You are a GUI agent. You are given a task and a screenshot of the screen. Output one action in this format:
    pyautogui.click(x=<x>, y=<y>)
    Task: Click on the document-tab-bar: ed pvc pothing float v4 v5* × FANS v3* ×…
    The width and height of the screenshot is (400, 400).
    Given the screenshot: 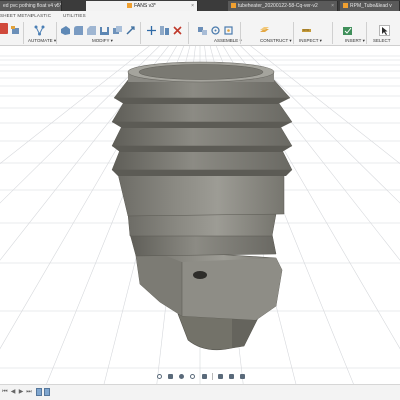 What is the action you would take?
    pyautogui.click(x=200, y=5)
    